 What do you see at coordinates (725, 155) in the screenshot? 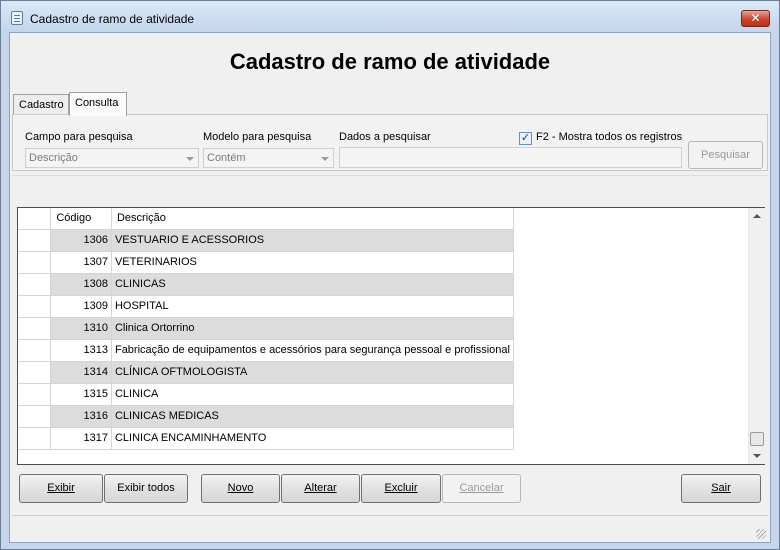
I see `pesquisar-button: Pesquisar` at bounding box center [725, 155].